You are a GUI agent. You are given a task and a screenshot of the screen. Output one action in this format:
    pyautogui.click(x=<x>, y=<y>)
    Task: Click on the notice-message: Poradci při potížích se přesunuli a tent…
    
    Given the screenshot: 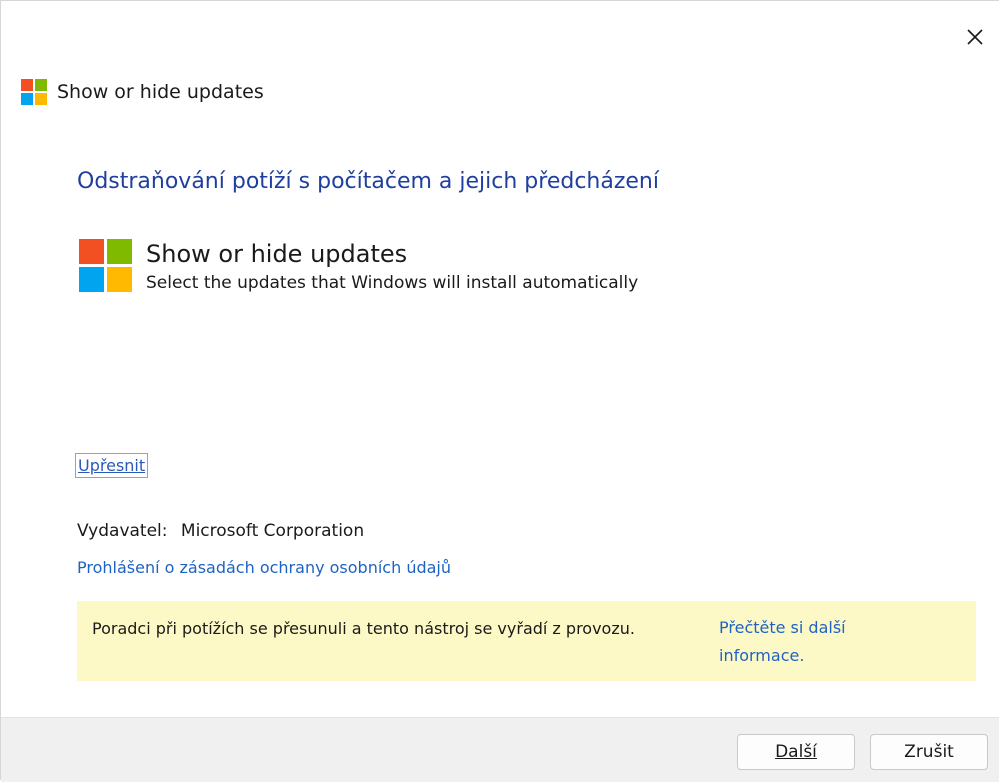 What is the action you would take?
    pyautogui.click(x=363, y=628)
    